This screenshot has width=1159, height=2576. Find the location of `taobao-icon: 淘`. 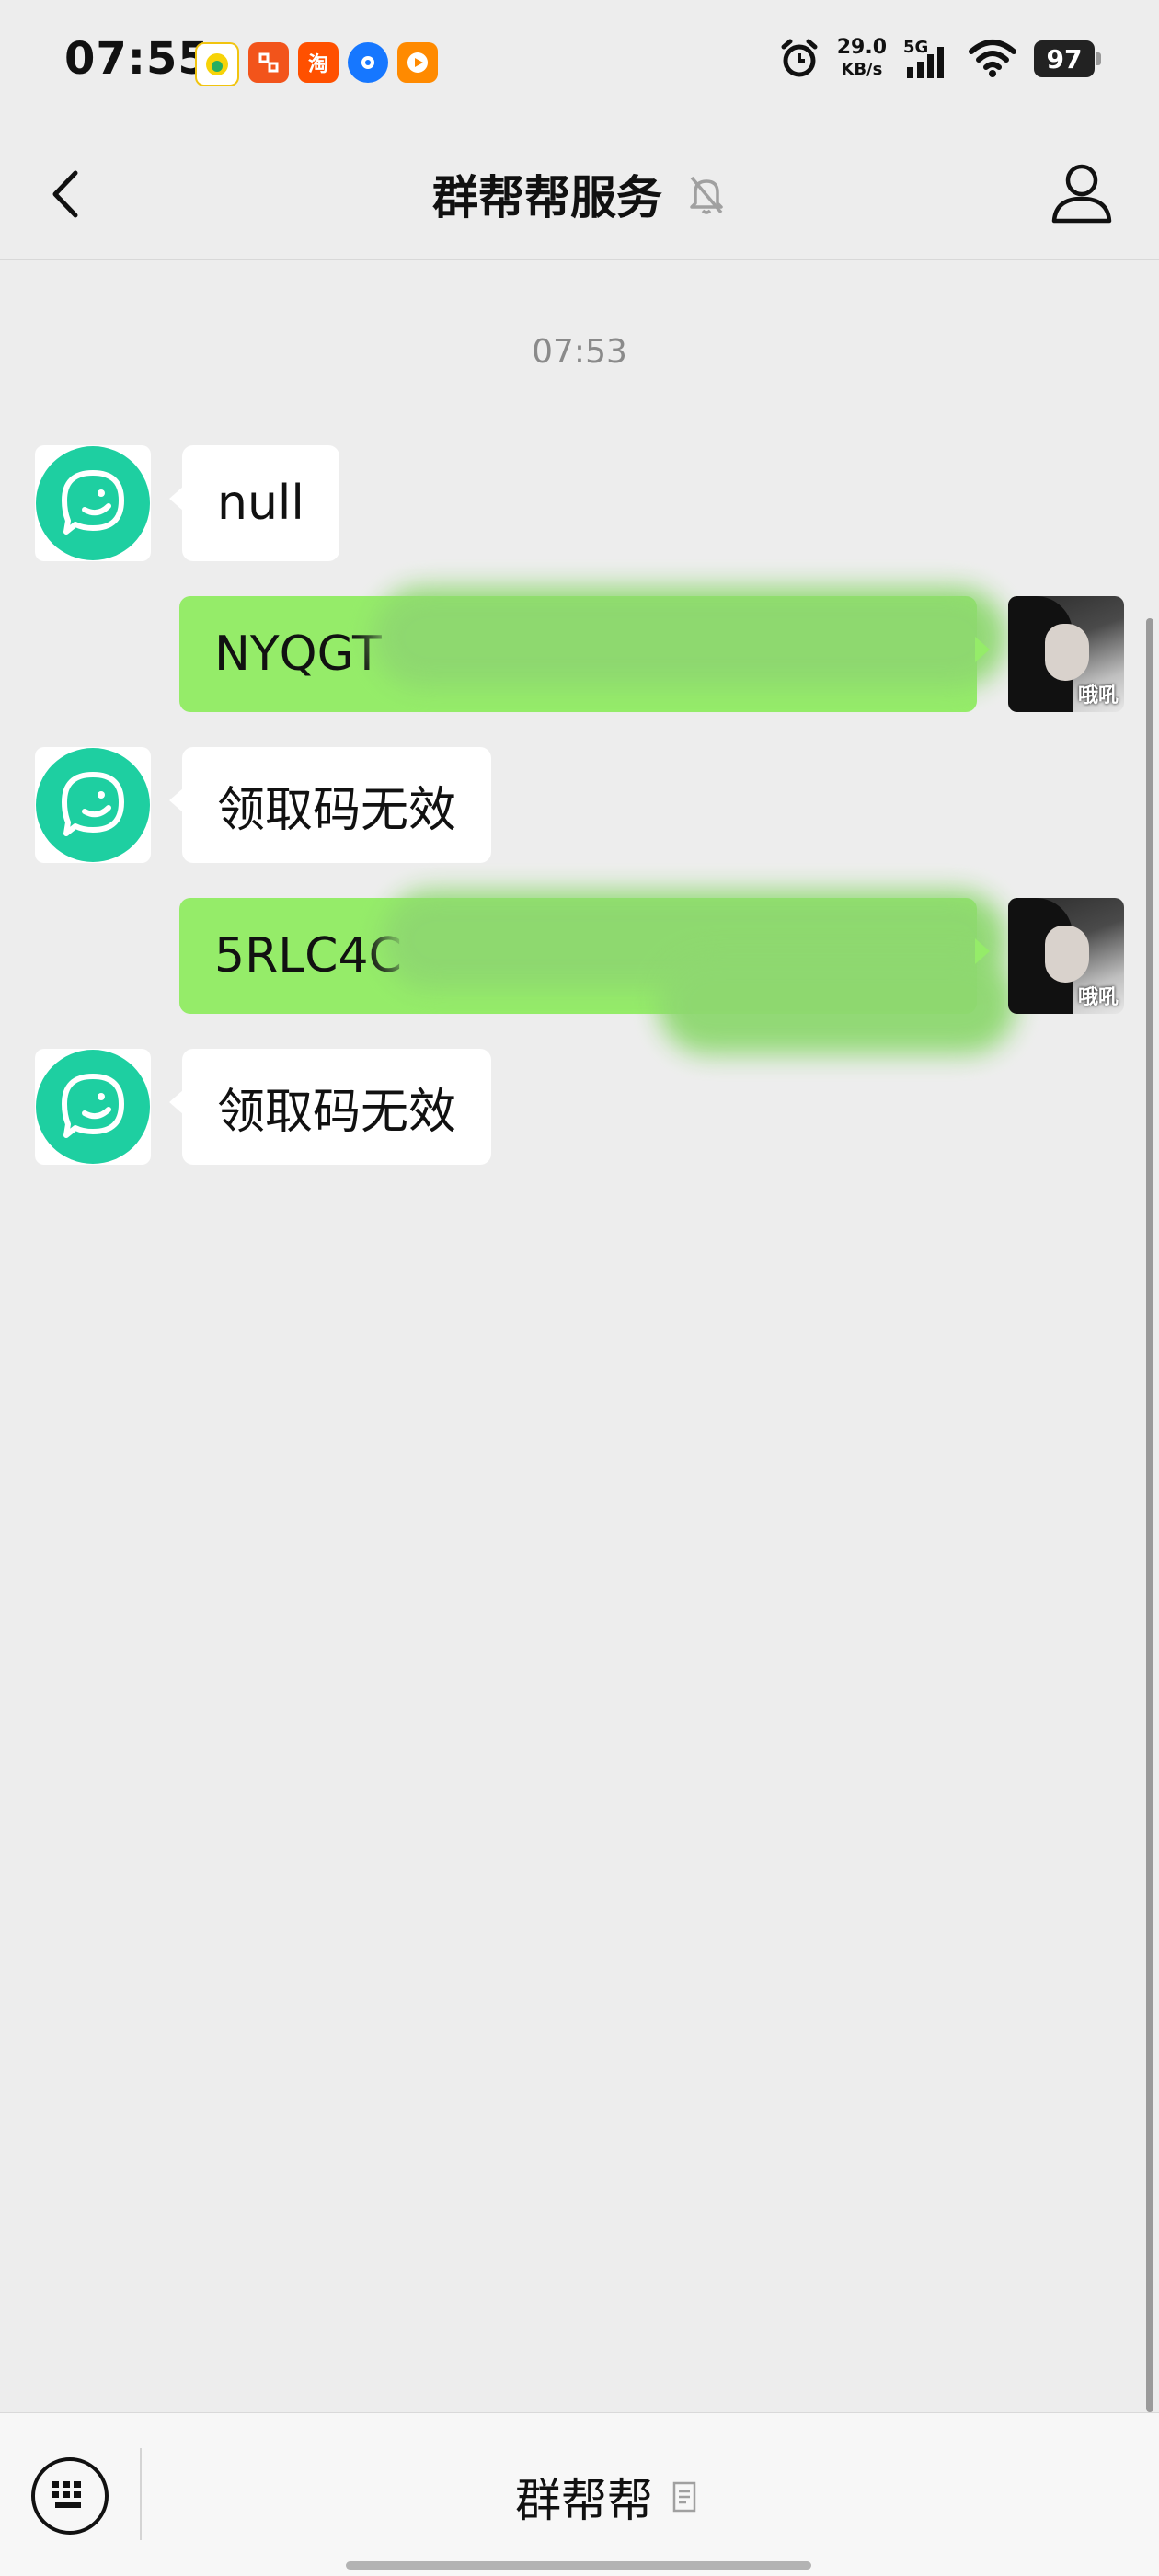

taobao-icon: 淘 is located at coordinates (318, 62).